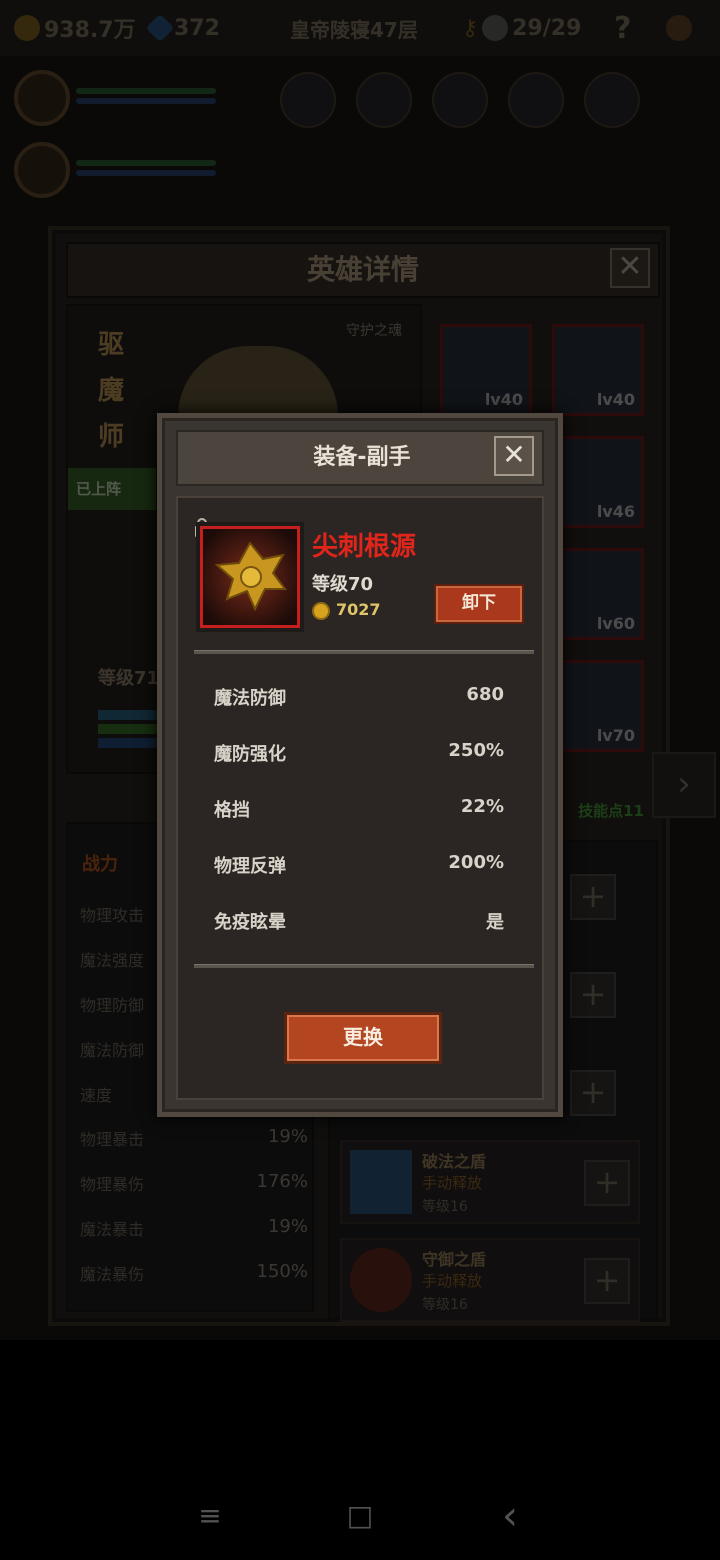 The image size is (720, 1560). What do you see at coordinates (482, 806) in the screenshot?
I see `attribute-value: 22%` at bounding box center [482, 806].